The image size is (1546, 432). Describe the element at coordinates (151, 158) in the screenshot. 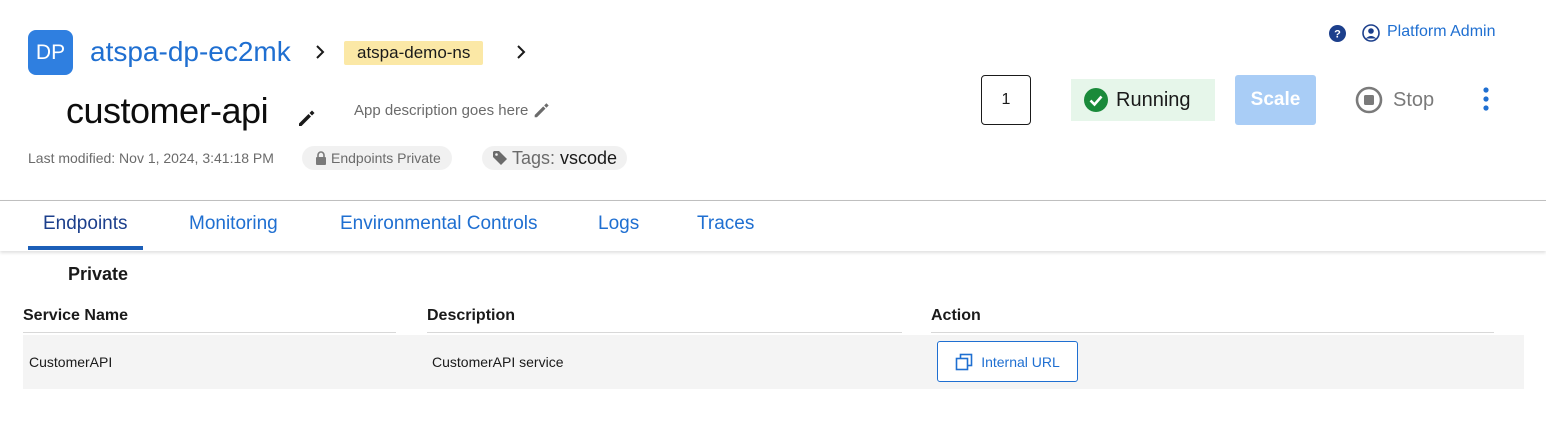

I see `last-modified: Last modified: Nov 1, 2024, 3:41:18 PM` at that location.